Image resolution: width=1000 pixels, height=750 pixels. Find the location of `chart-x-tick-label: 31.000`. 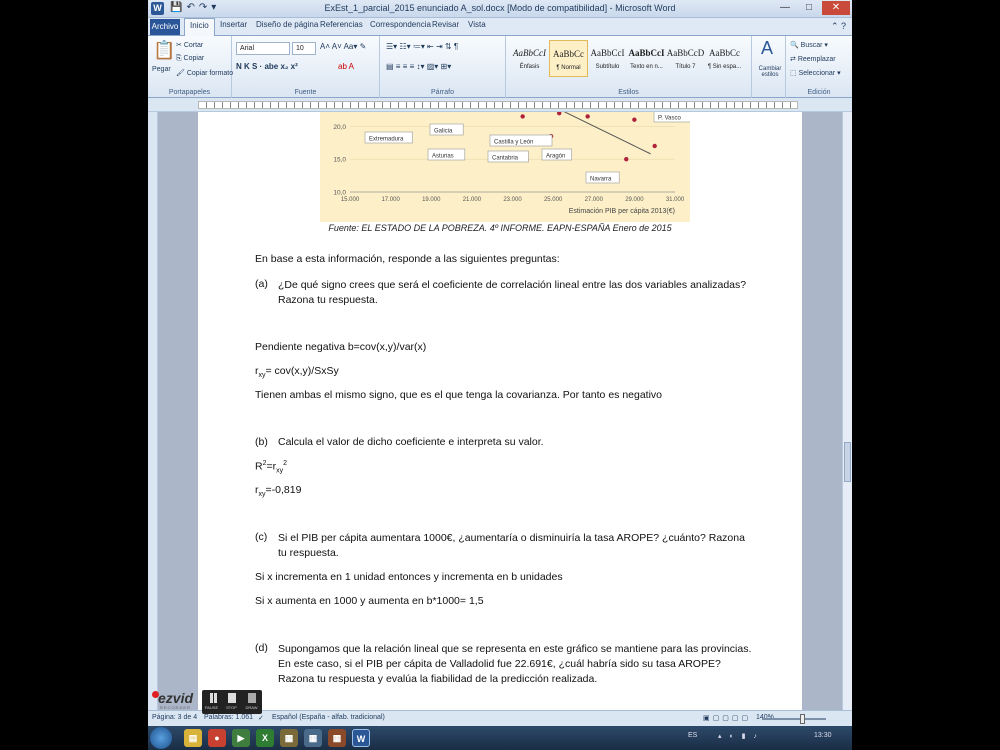

chart-x-tick-label: 31.000 is located at coordinates (675, 200).